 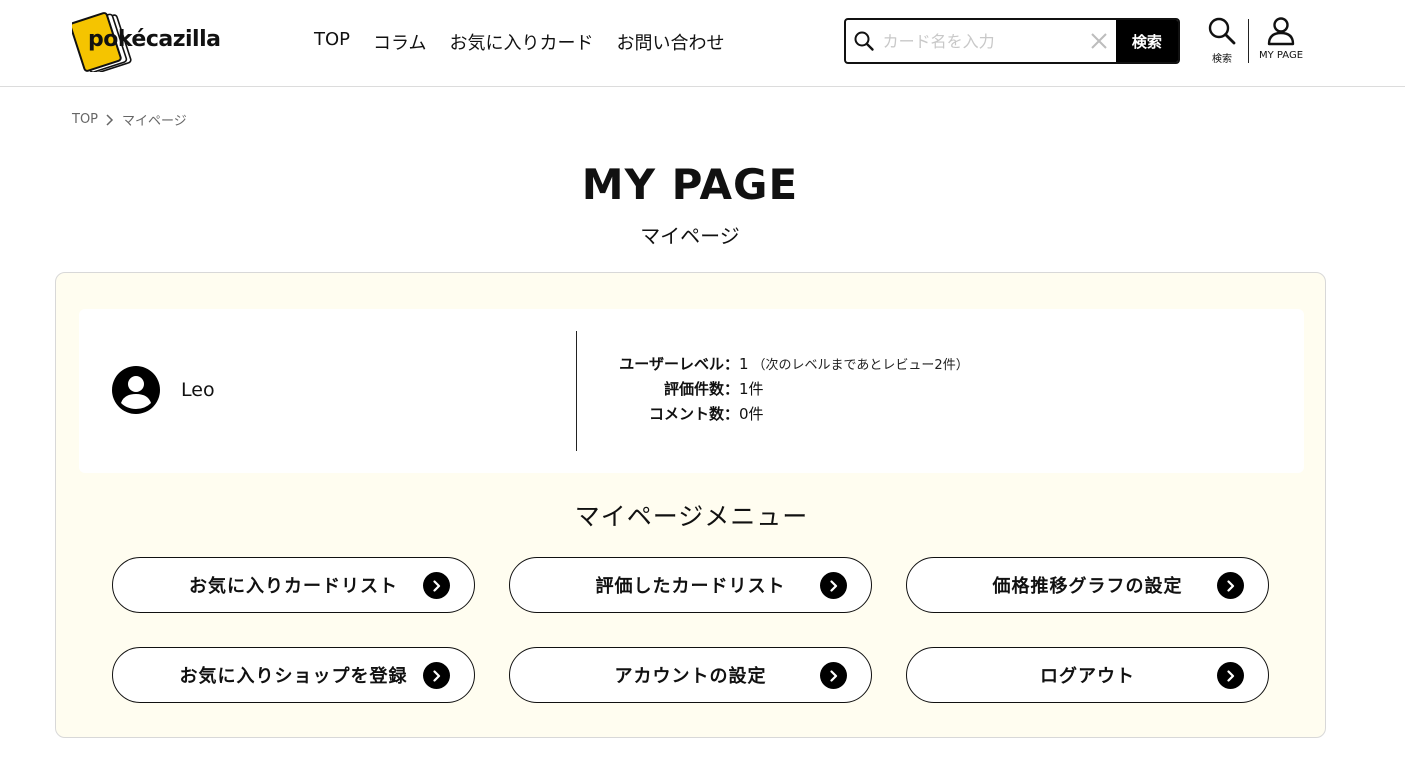 I want to click on stat-review-count: 評価件数： 1件, so click(x=784, y=390).